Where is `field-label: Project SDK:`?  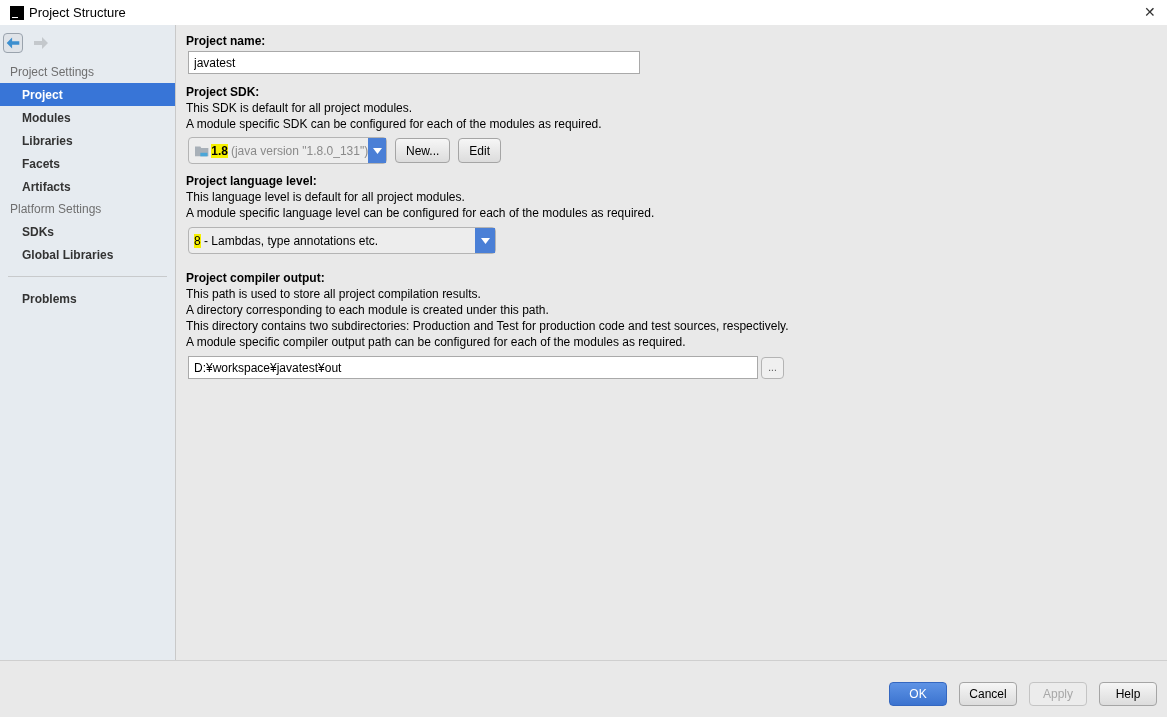
field-label: Project SDK: is located at coordinates (223, 92).